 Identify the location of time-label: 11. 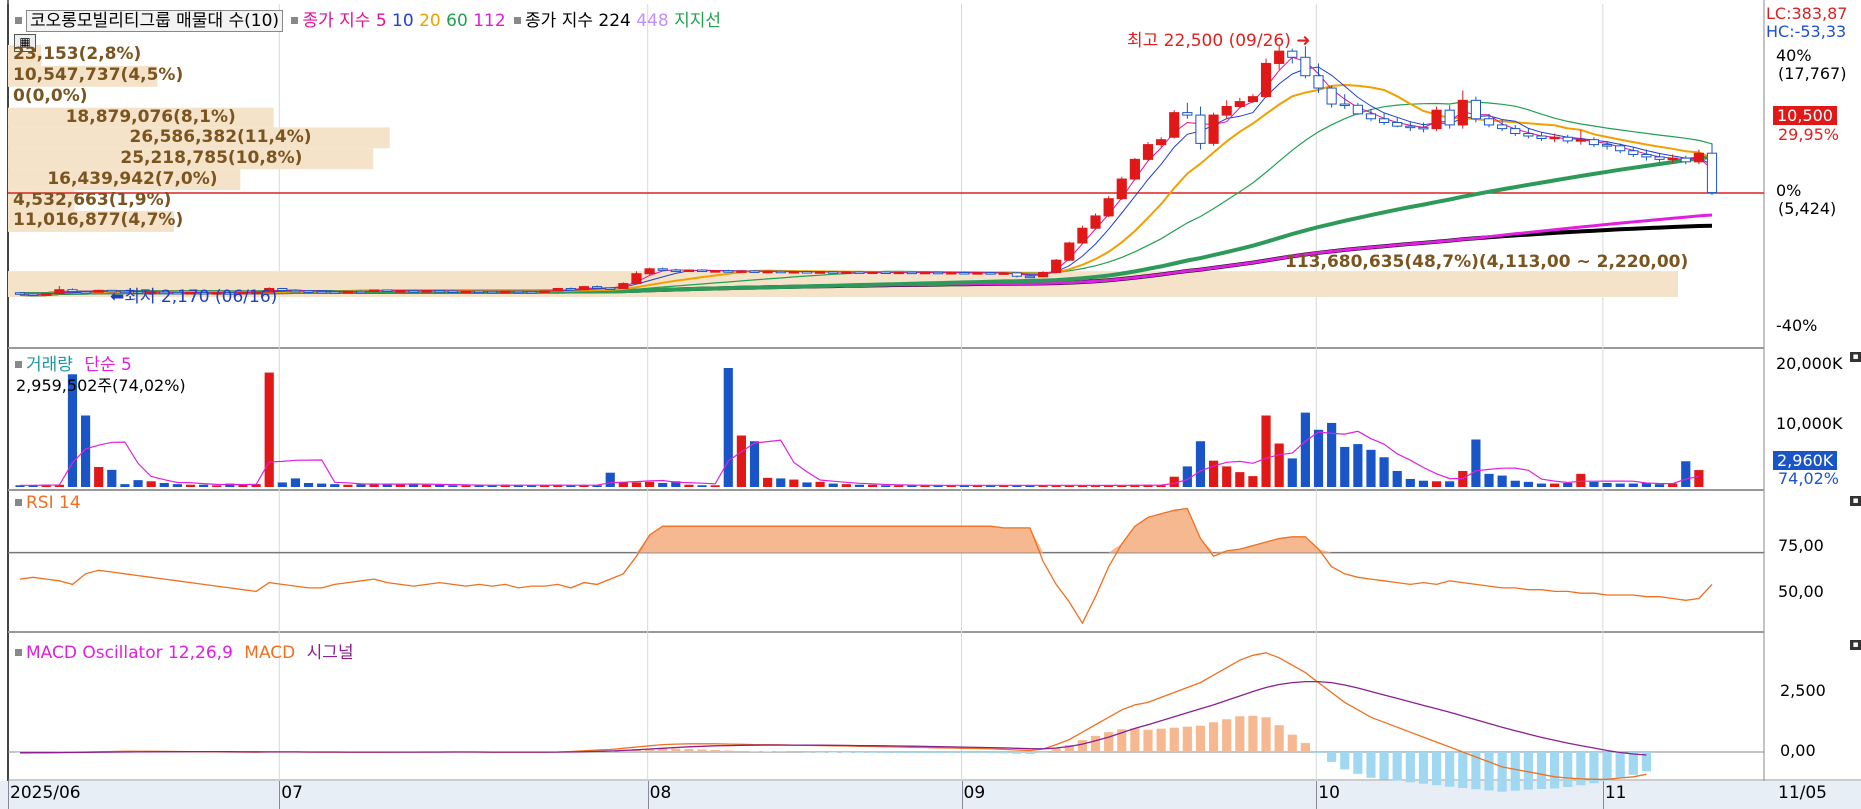
(1615, 793).